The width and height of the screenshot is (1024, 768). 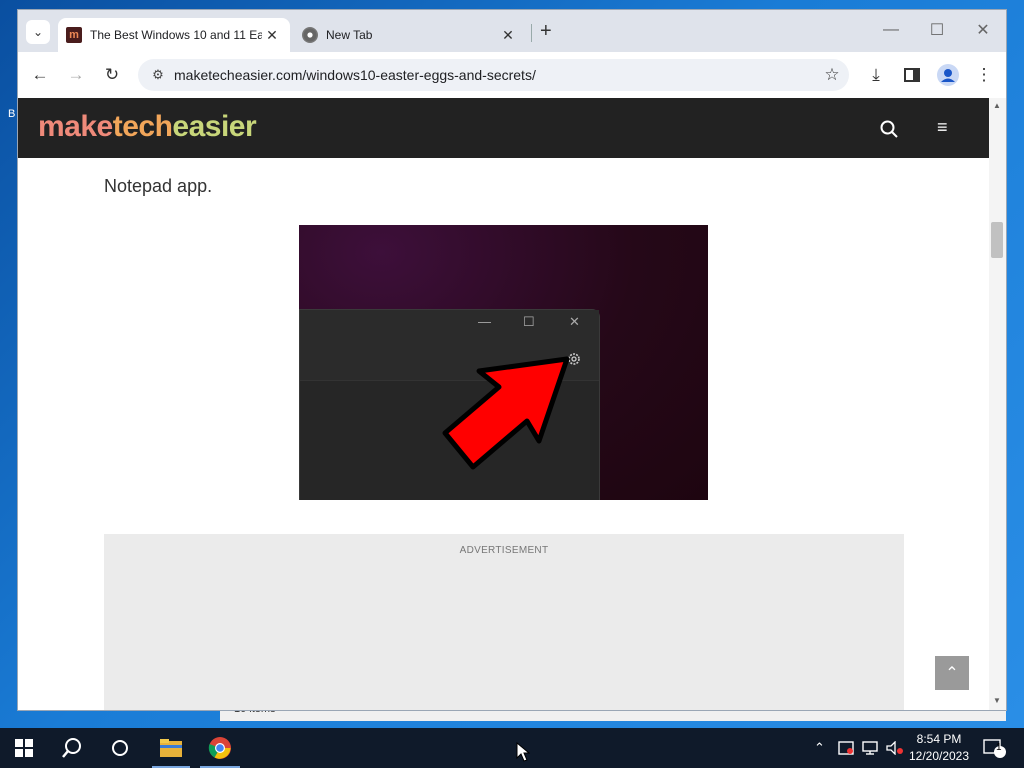 I want to click on tab-title: The Best Windows 10 and 11 Easter, so click(x=176, y=35).